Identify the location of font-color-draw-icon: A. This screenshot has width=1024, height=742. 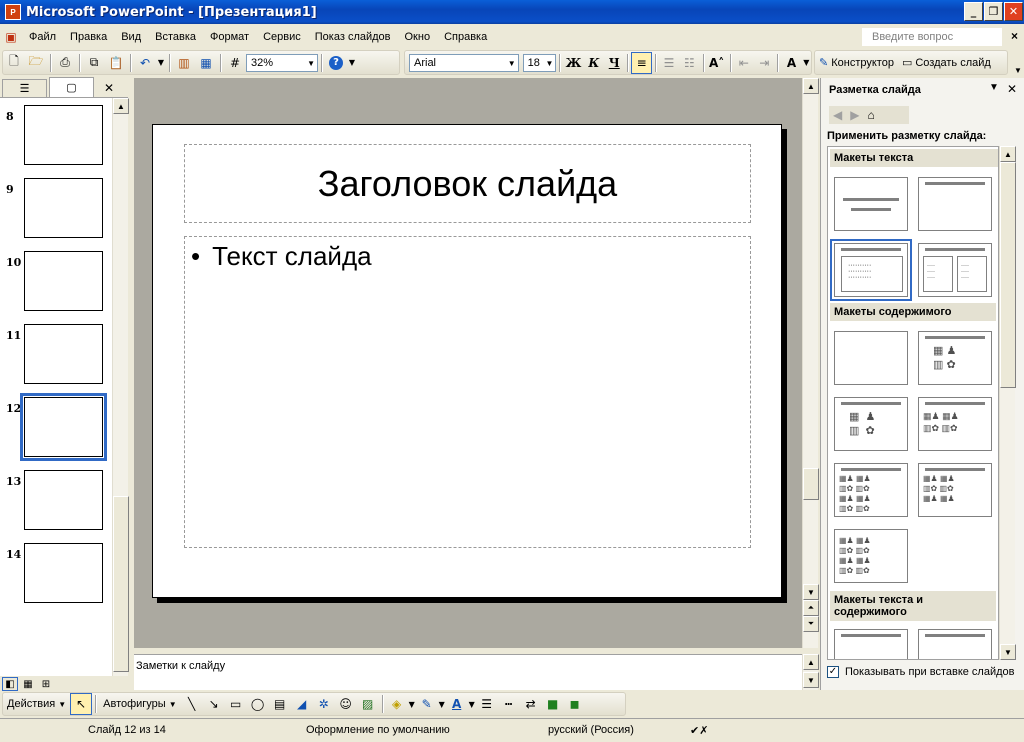
(457, 704).